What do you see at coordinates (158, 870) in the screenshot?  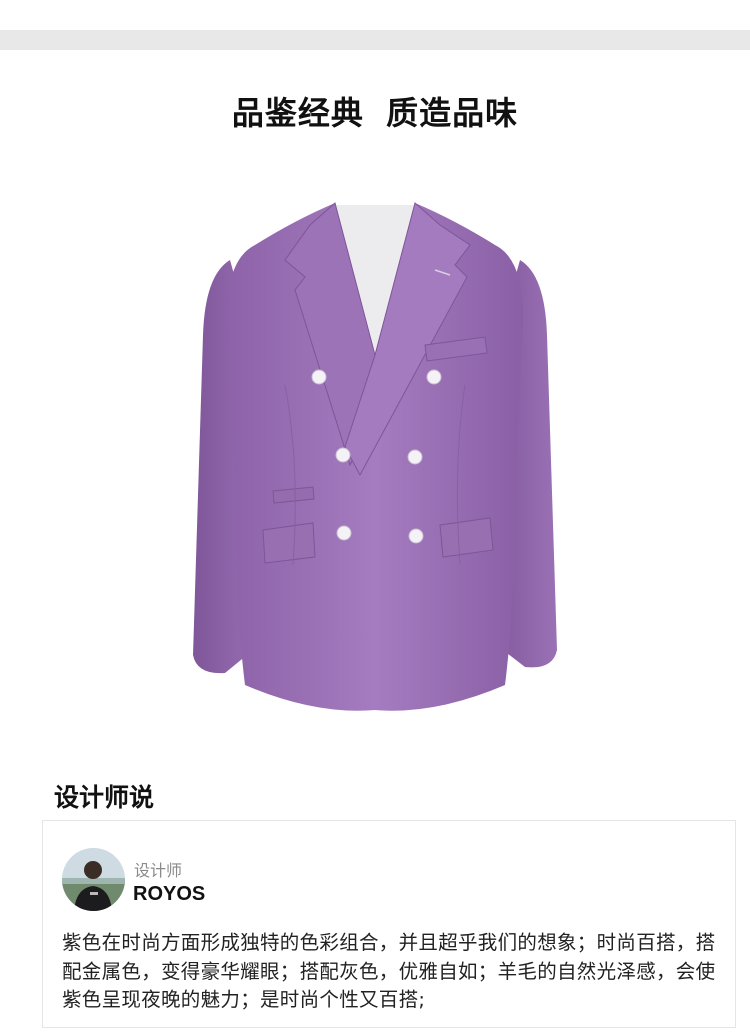 I see `designer-role-label: 设计师` at bounding box center [158, 870].